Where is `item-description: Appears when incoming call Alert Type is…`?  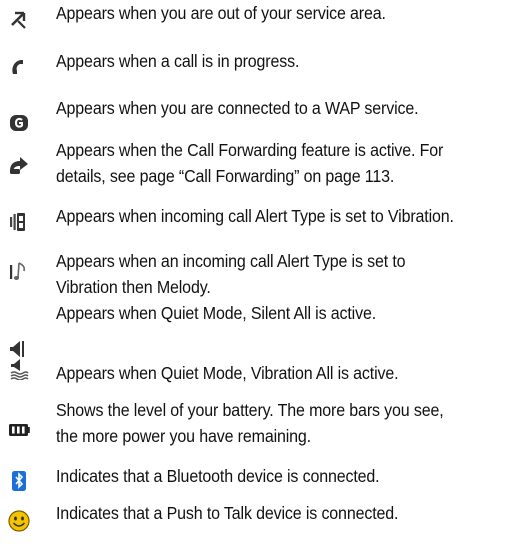
item-description: Appears when incoming call Alert Type is… is located at coordinates (255, 216).